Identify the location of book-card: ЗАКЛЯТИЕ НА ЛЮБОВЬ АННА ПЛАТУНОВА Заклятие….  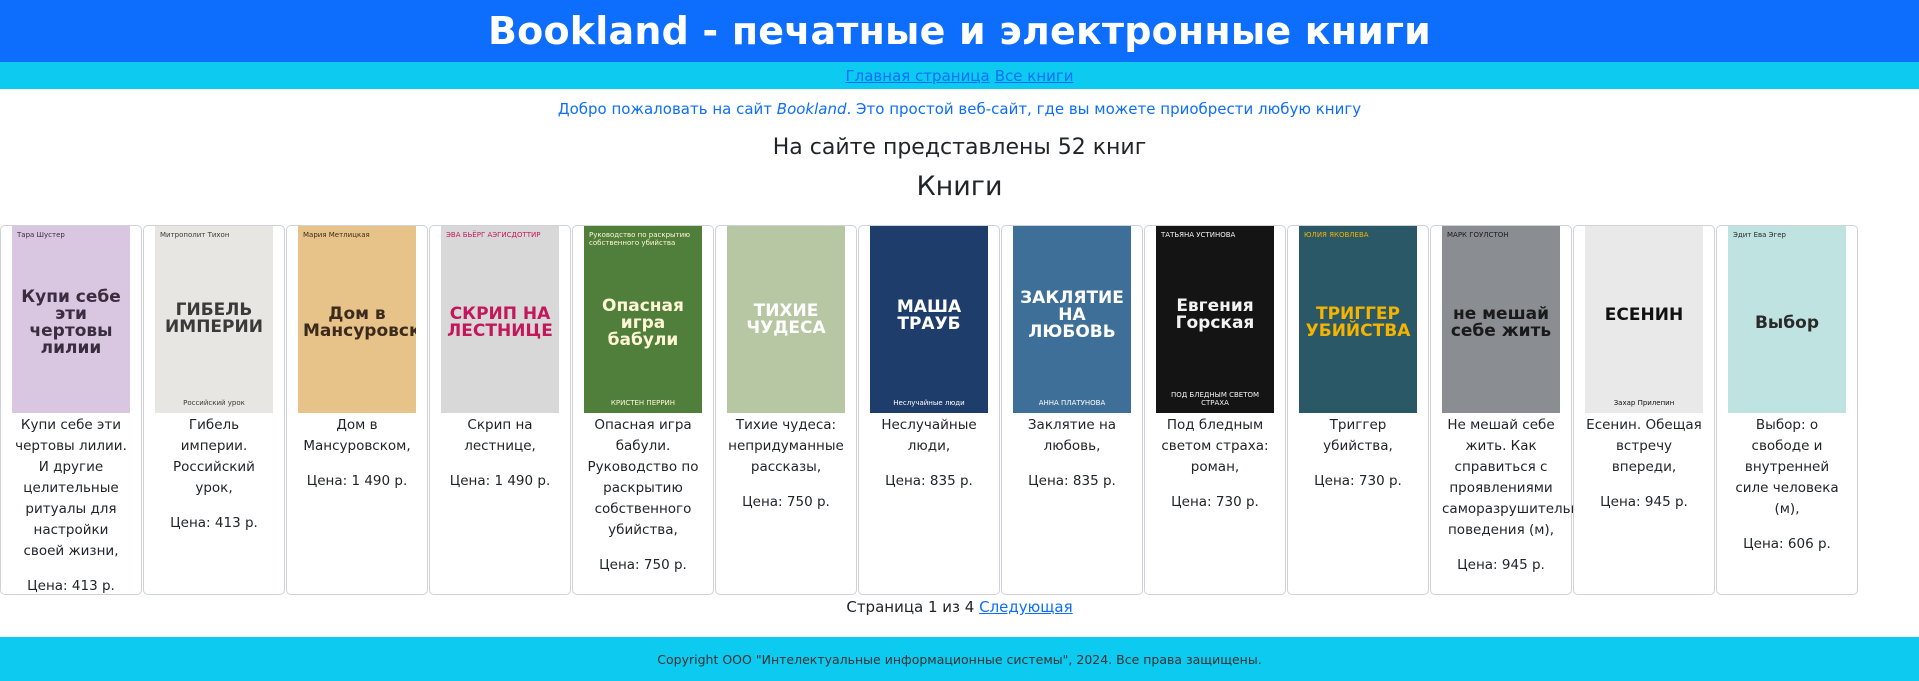
(1072, 410).